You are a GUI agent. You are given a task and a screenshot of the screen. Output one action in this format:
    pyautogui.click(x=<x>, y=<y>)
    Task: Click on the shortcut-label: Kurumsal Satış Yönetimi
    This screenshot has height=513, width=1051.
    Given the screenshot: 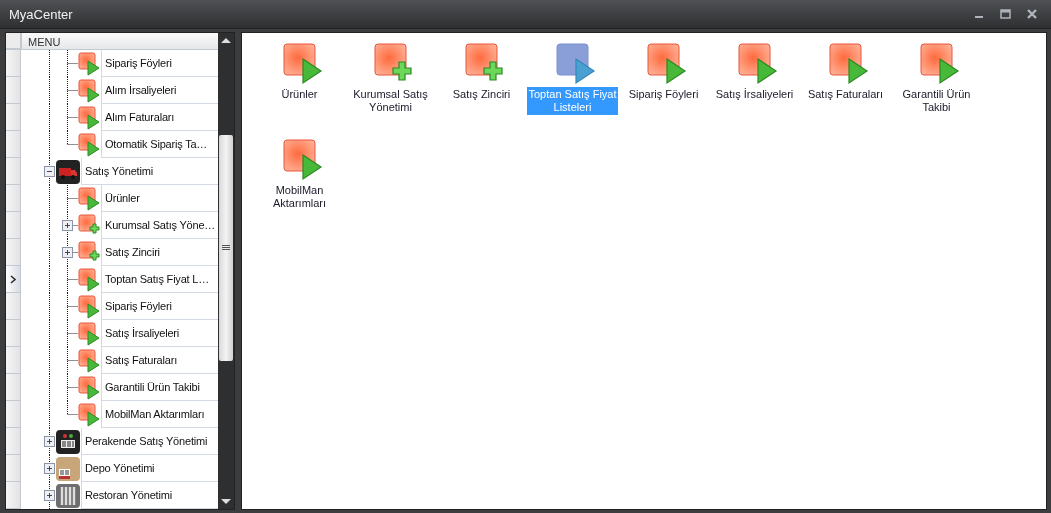 What is the action you would take?
    pyautogui.click(x=390, y=101)
    